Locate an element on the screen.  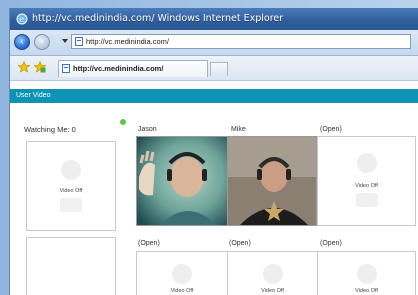
new-tab-button is located at coordinates (219, 69).